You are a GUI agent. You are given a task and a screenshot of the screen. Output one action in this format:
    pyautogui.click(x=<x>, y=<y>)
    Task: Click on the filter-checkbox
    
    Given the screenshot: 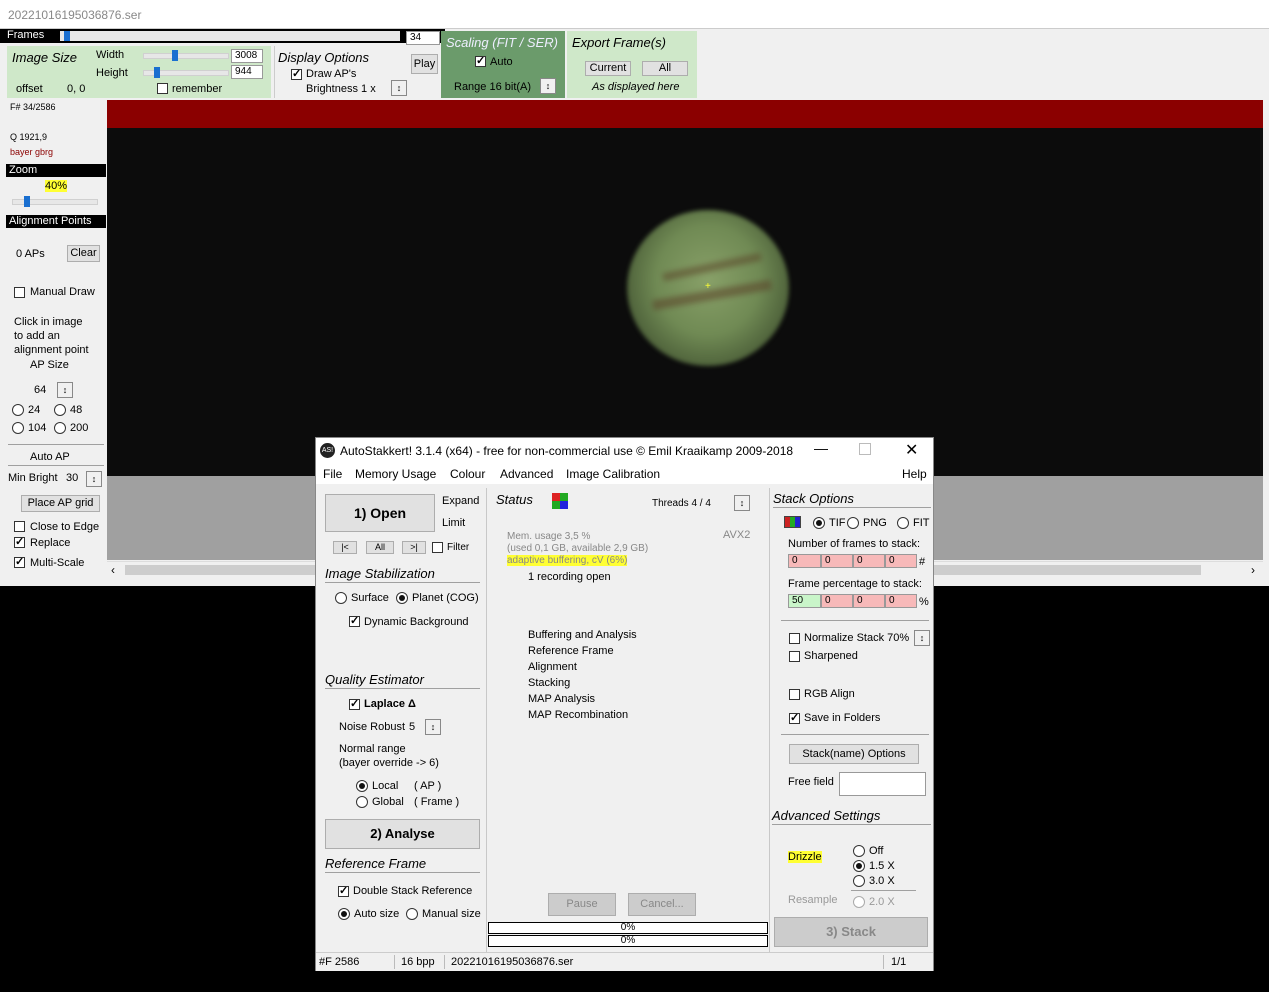 What is the action you would take?
    pyautogui.click(x=437, y=547)
    